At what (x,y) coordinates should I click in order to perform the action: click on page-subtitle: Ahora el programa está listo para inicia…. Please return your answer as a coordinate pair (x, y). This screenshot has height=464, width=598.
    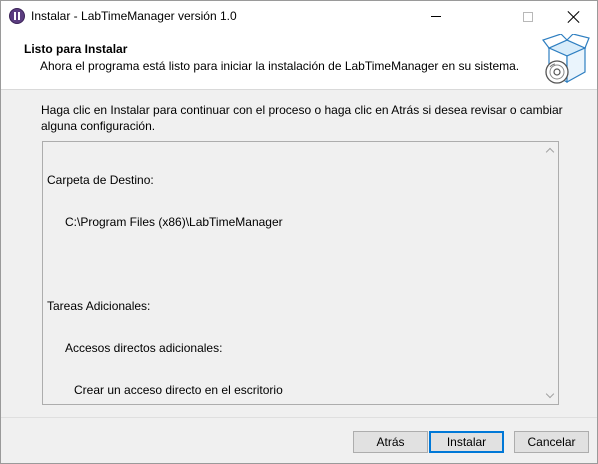
    Looking at the image, I should click on (280, 66).